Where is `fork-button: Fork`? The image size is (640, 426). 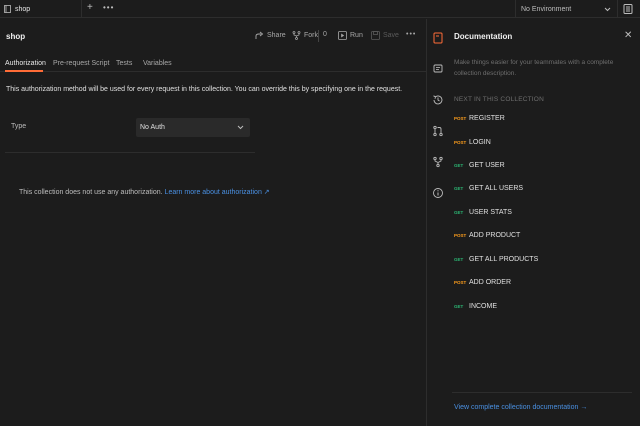
fork-button: Fork is located at coordinates (305, 35).